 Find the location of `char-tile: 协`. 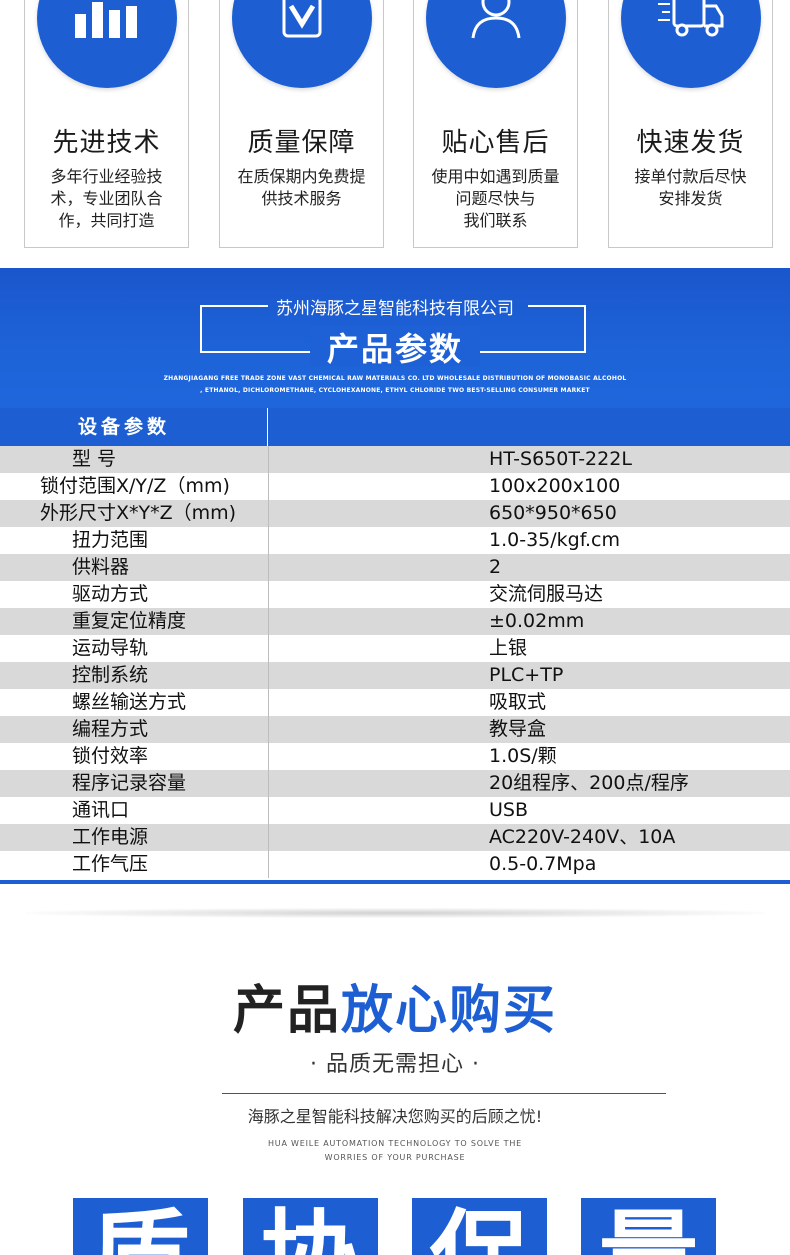

char-tile: 协 is located at coordinates (310, 1226).